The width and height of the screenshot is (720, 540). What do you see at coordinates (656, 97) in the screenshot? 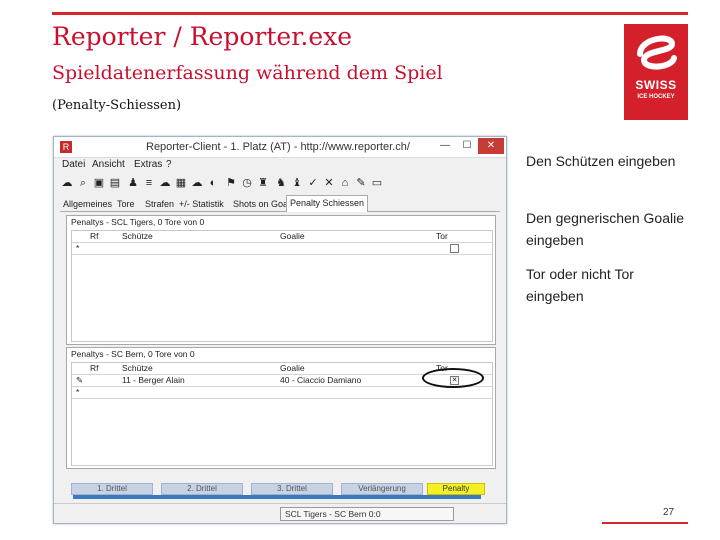
I see `logo-text-ice-hockey: ICE HOCKEY` at bounding box center [656, 97].